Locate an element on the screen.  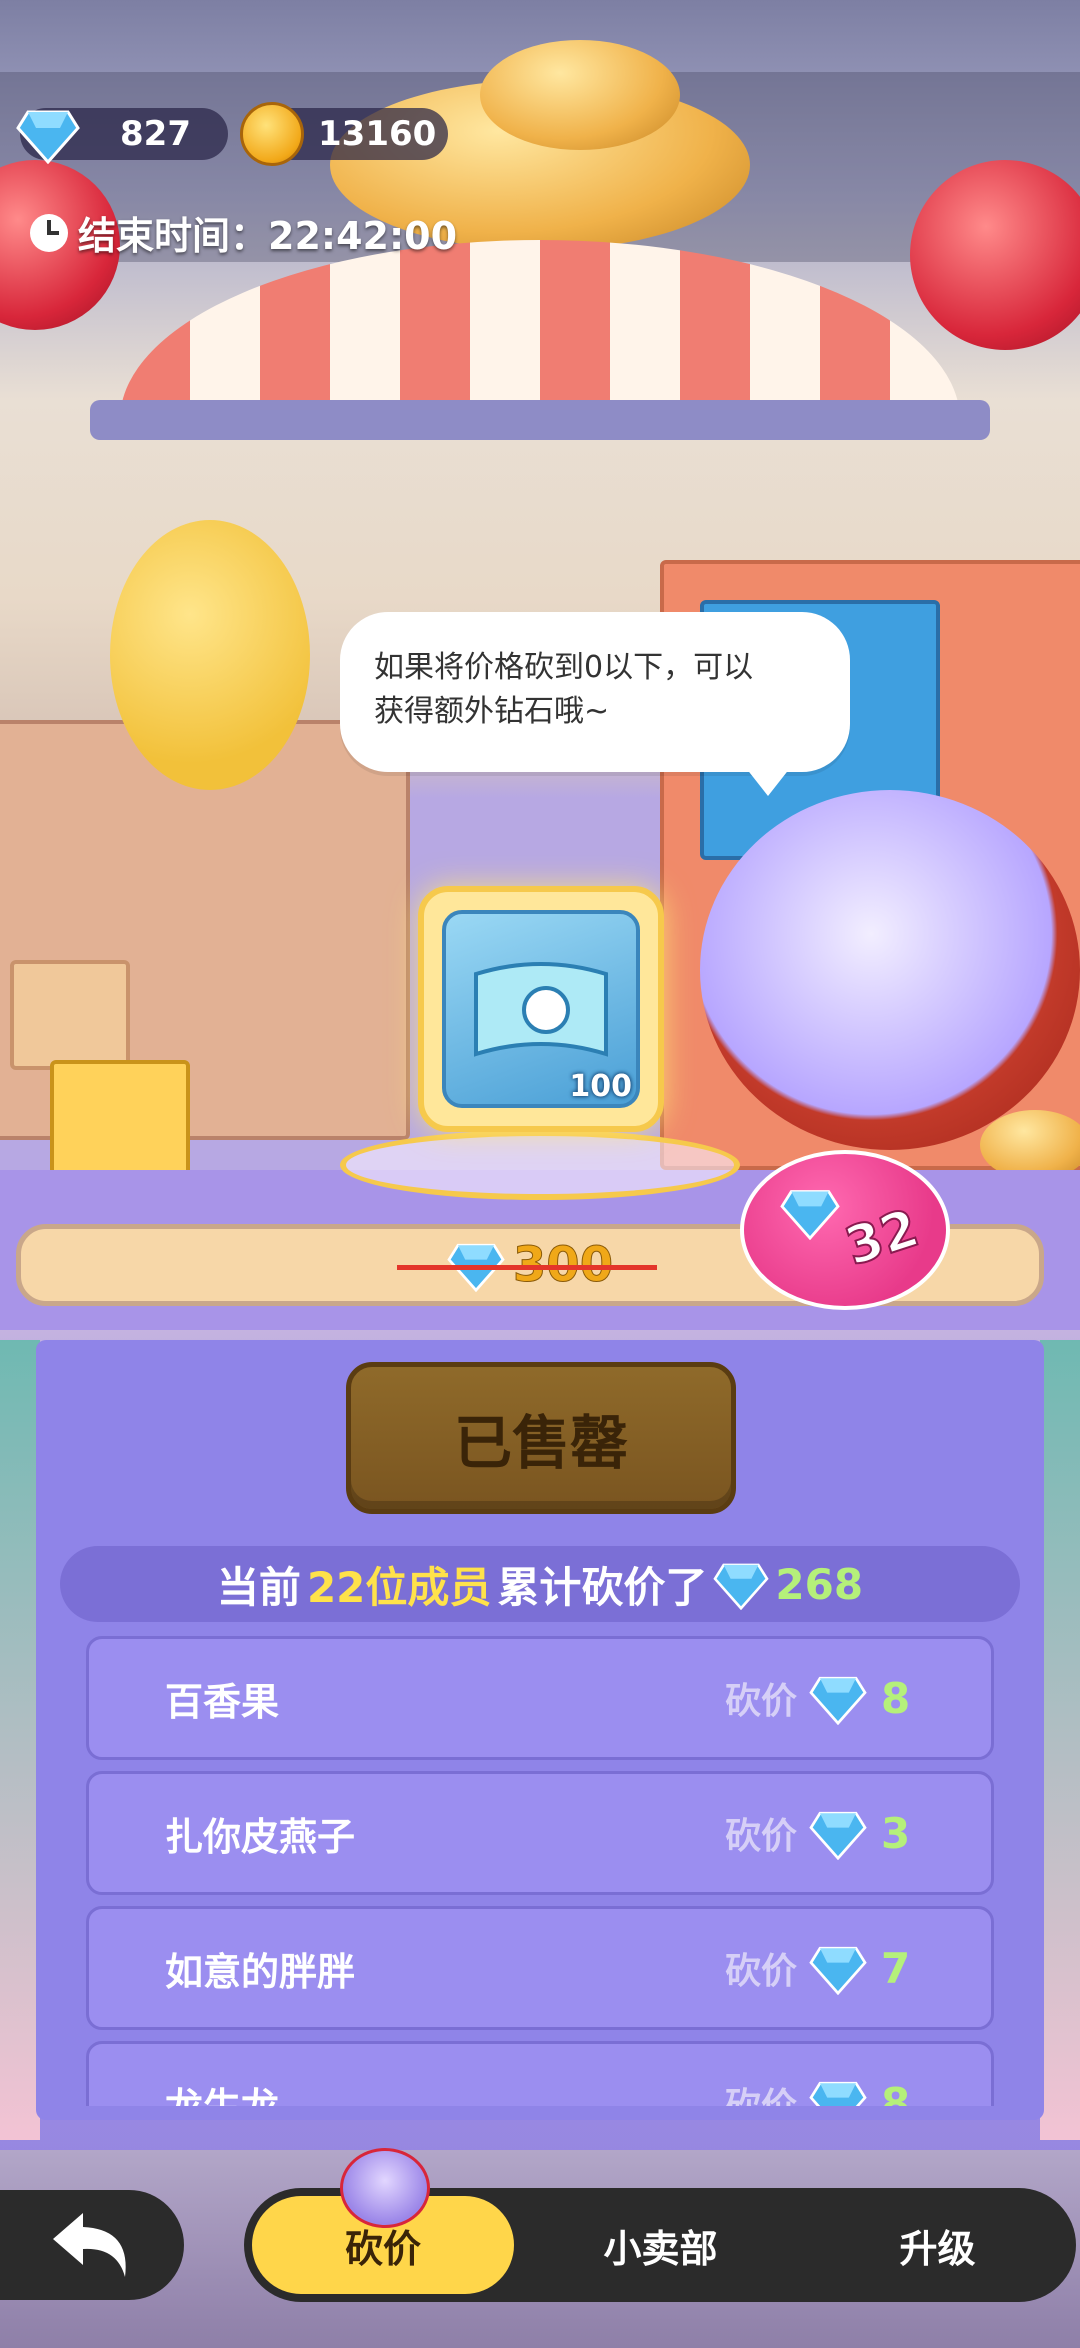
current-price-badge: 32 is located at coordinates (845, 1230).